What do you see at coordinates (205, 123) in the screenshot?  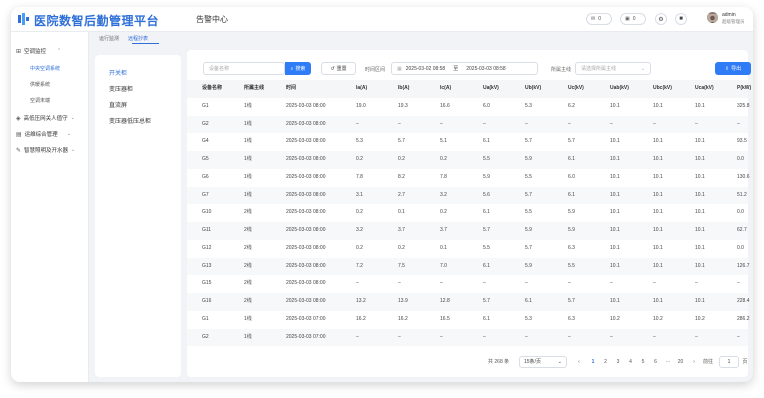 I see `table-cell: G2` at bounding box center [205, 123].